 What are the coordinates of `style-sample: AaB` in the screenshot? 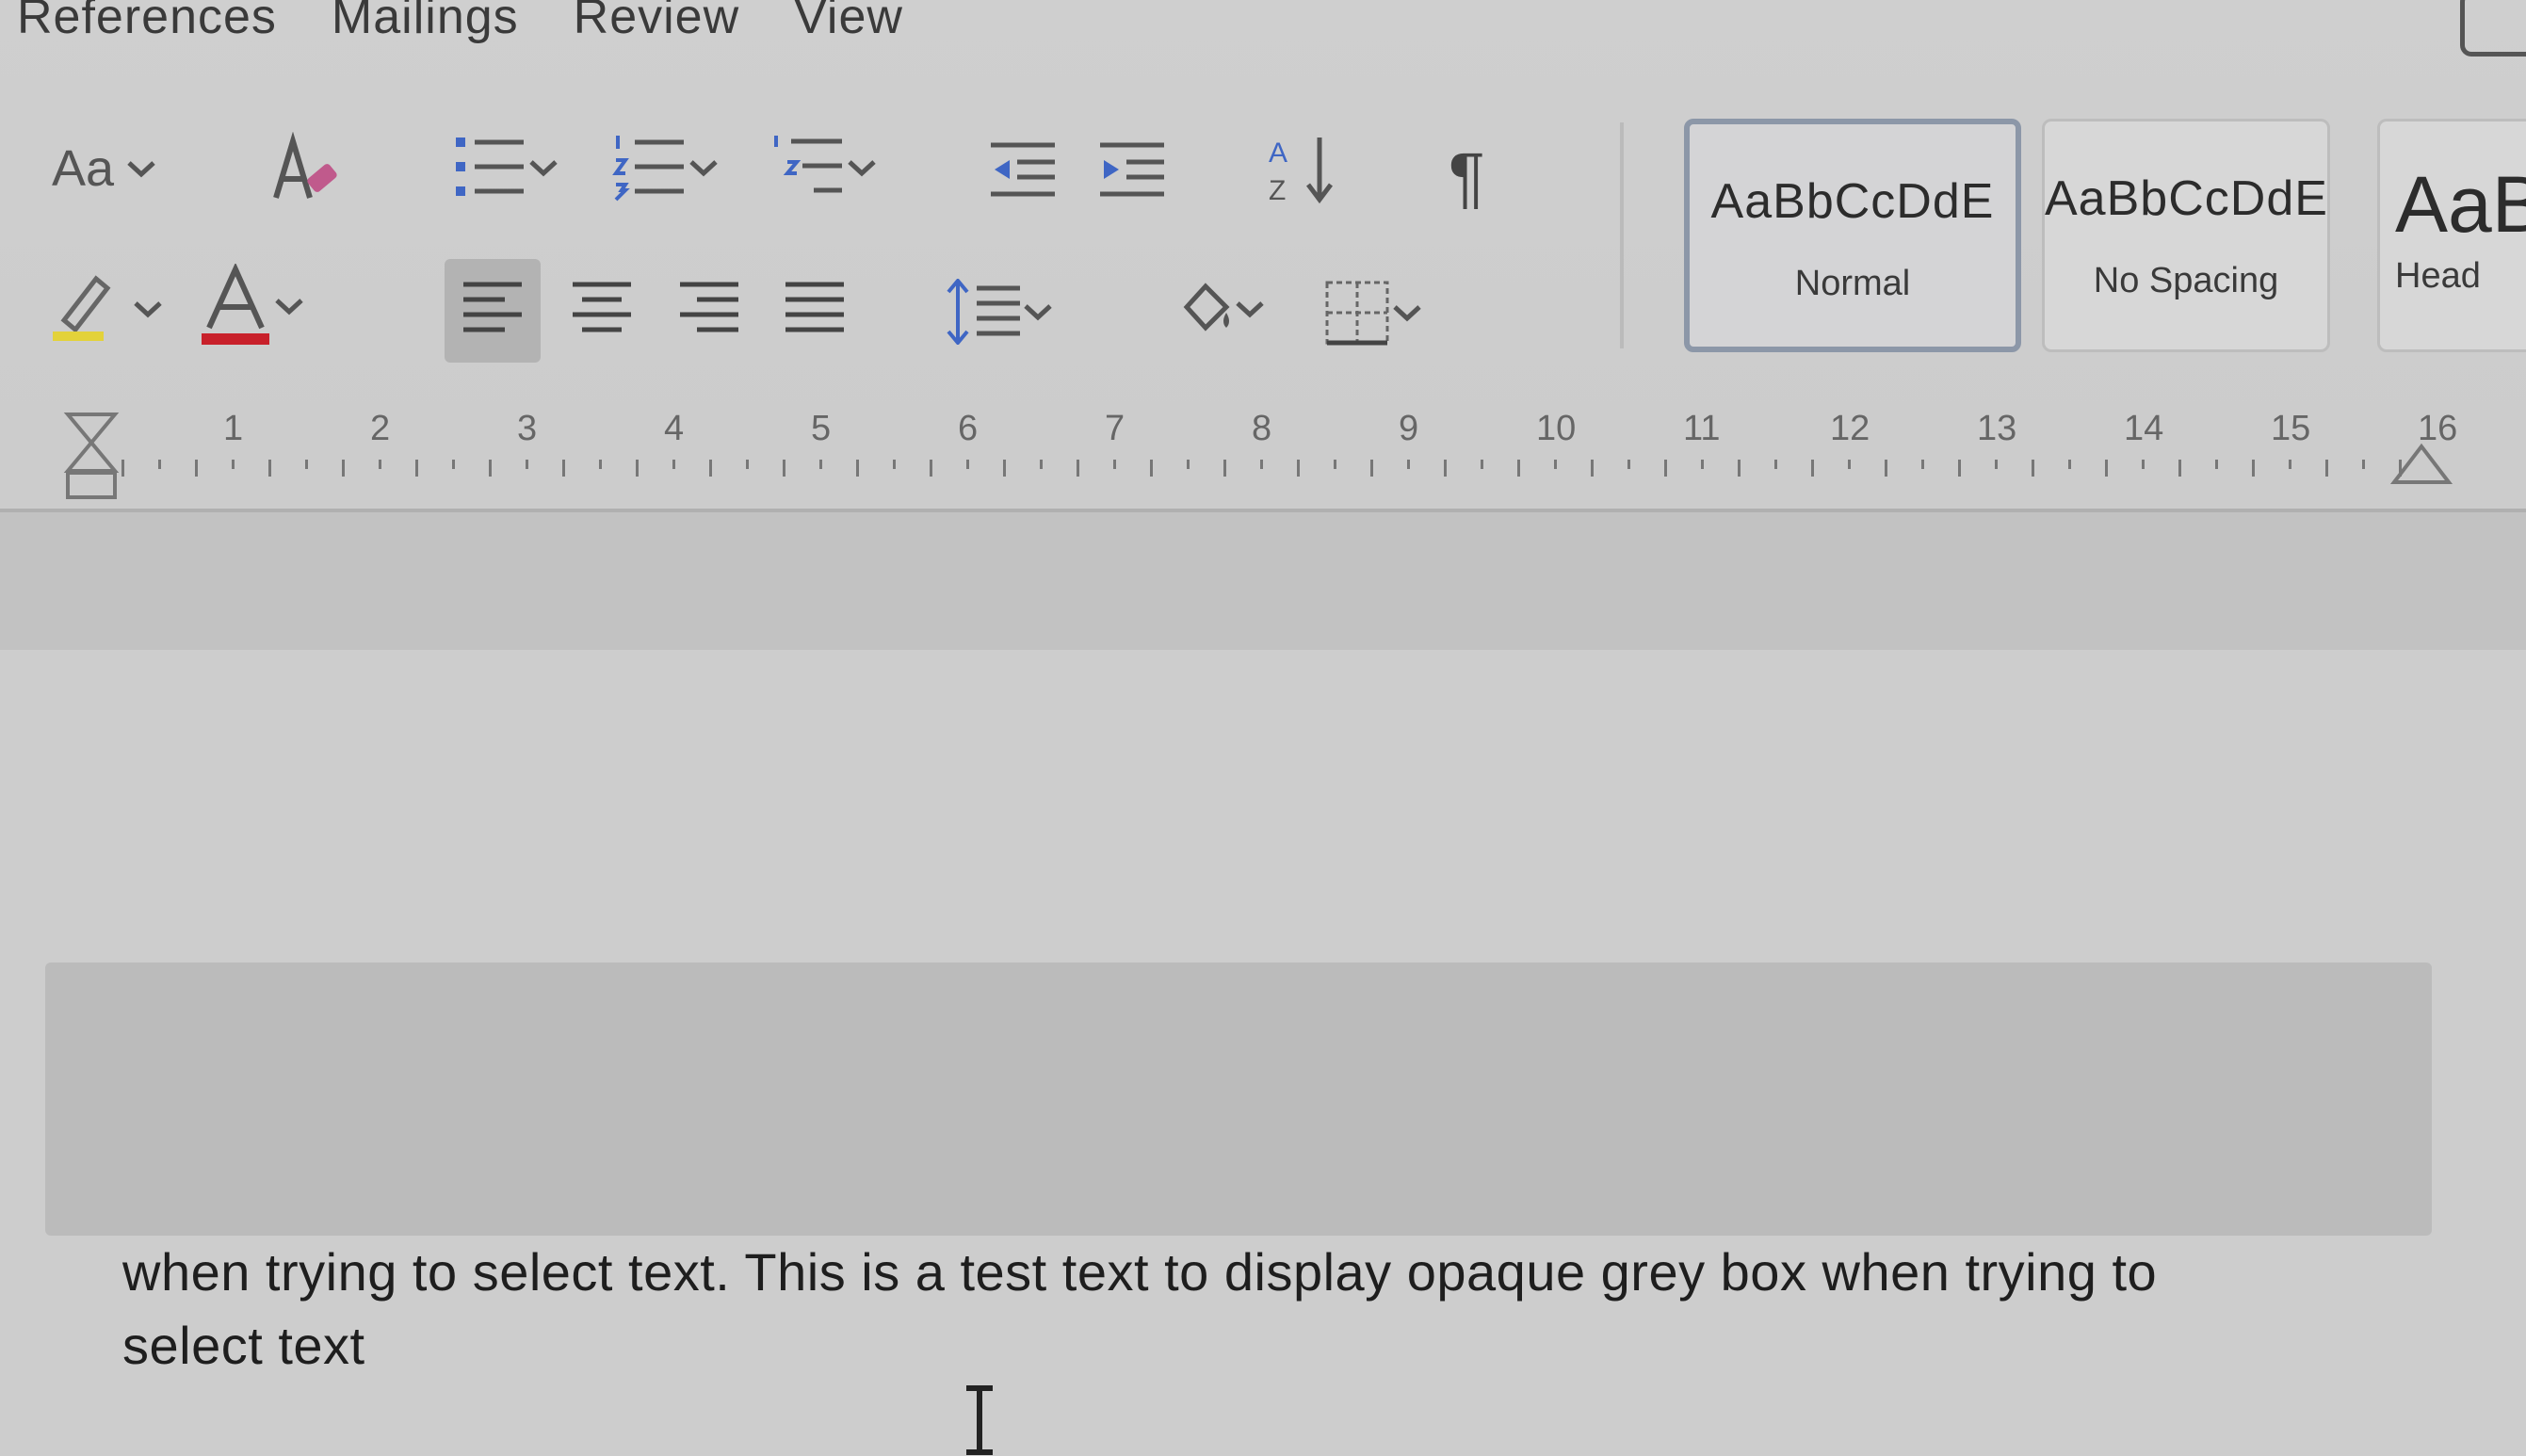 It's located at (2460, 204).